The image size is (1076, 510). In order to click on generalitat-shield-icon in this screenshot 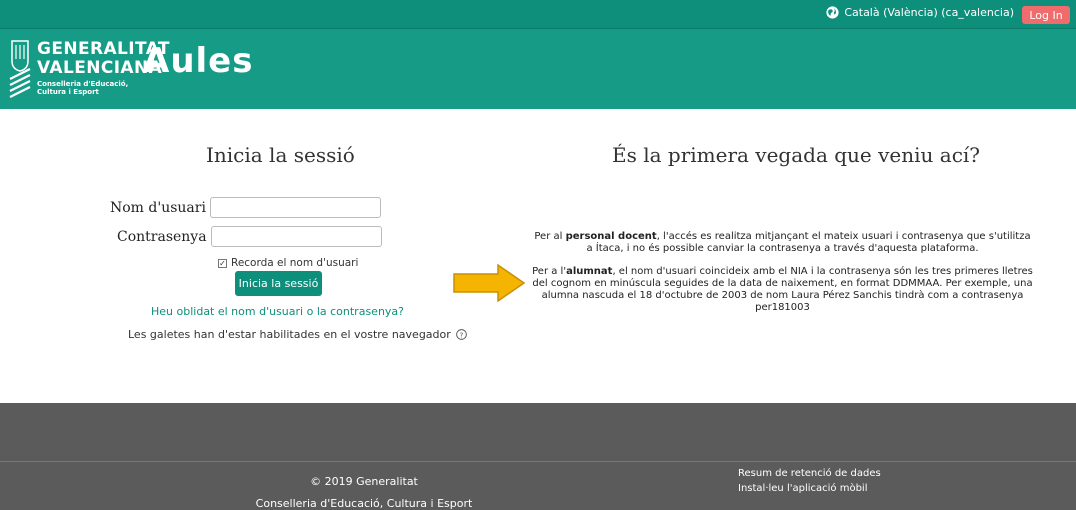, I will do `click(20, 69)`.